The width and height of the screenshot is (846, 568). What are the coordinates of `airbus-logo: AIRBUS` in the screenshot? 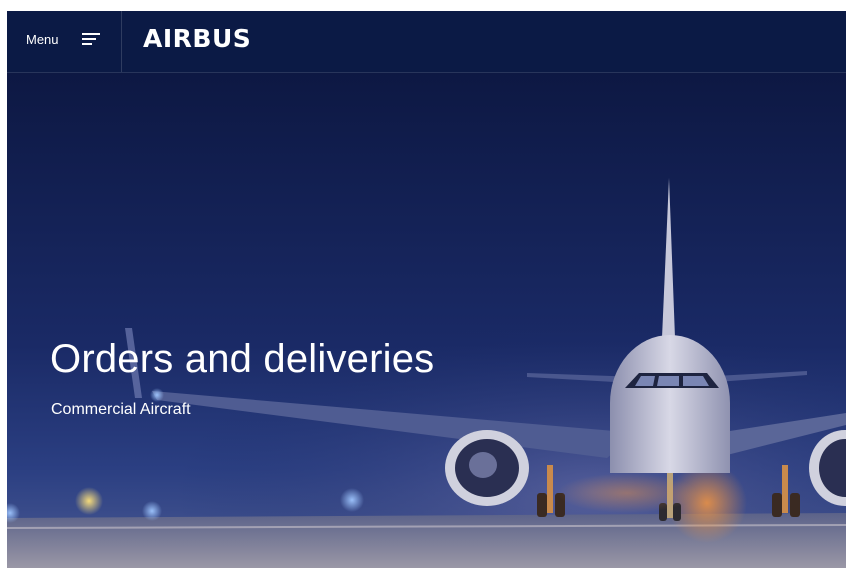 It's located at (197, 38).